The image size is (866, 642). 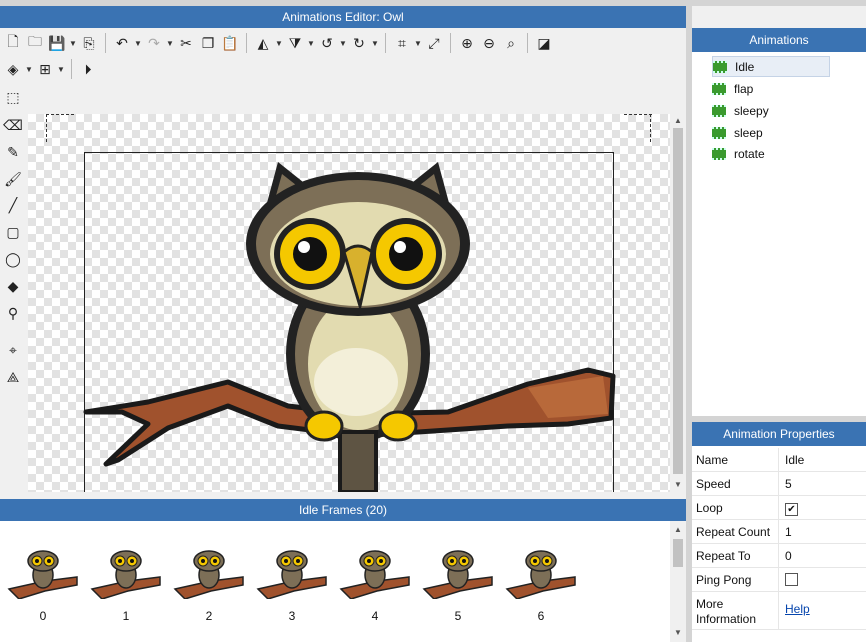 I want to click on animation-label: Idle, so click(x=745, y=66).